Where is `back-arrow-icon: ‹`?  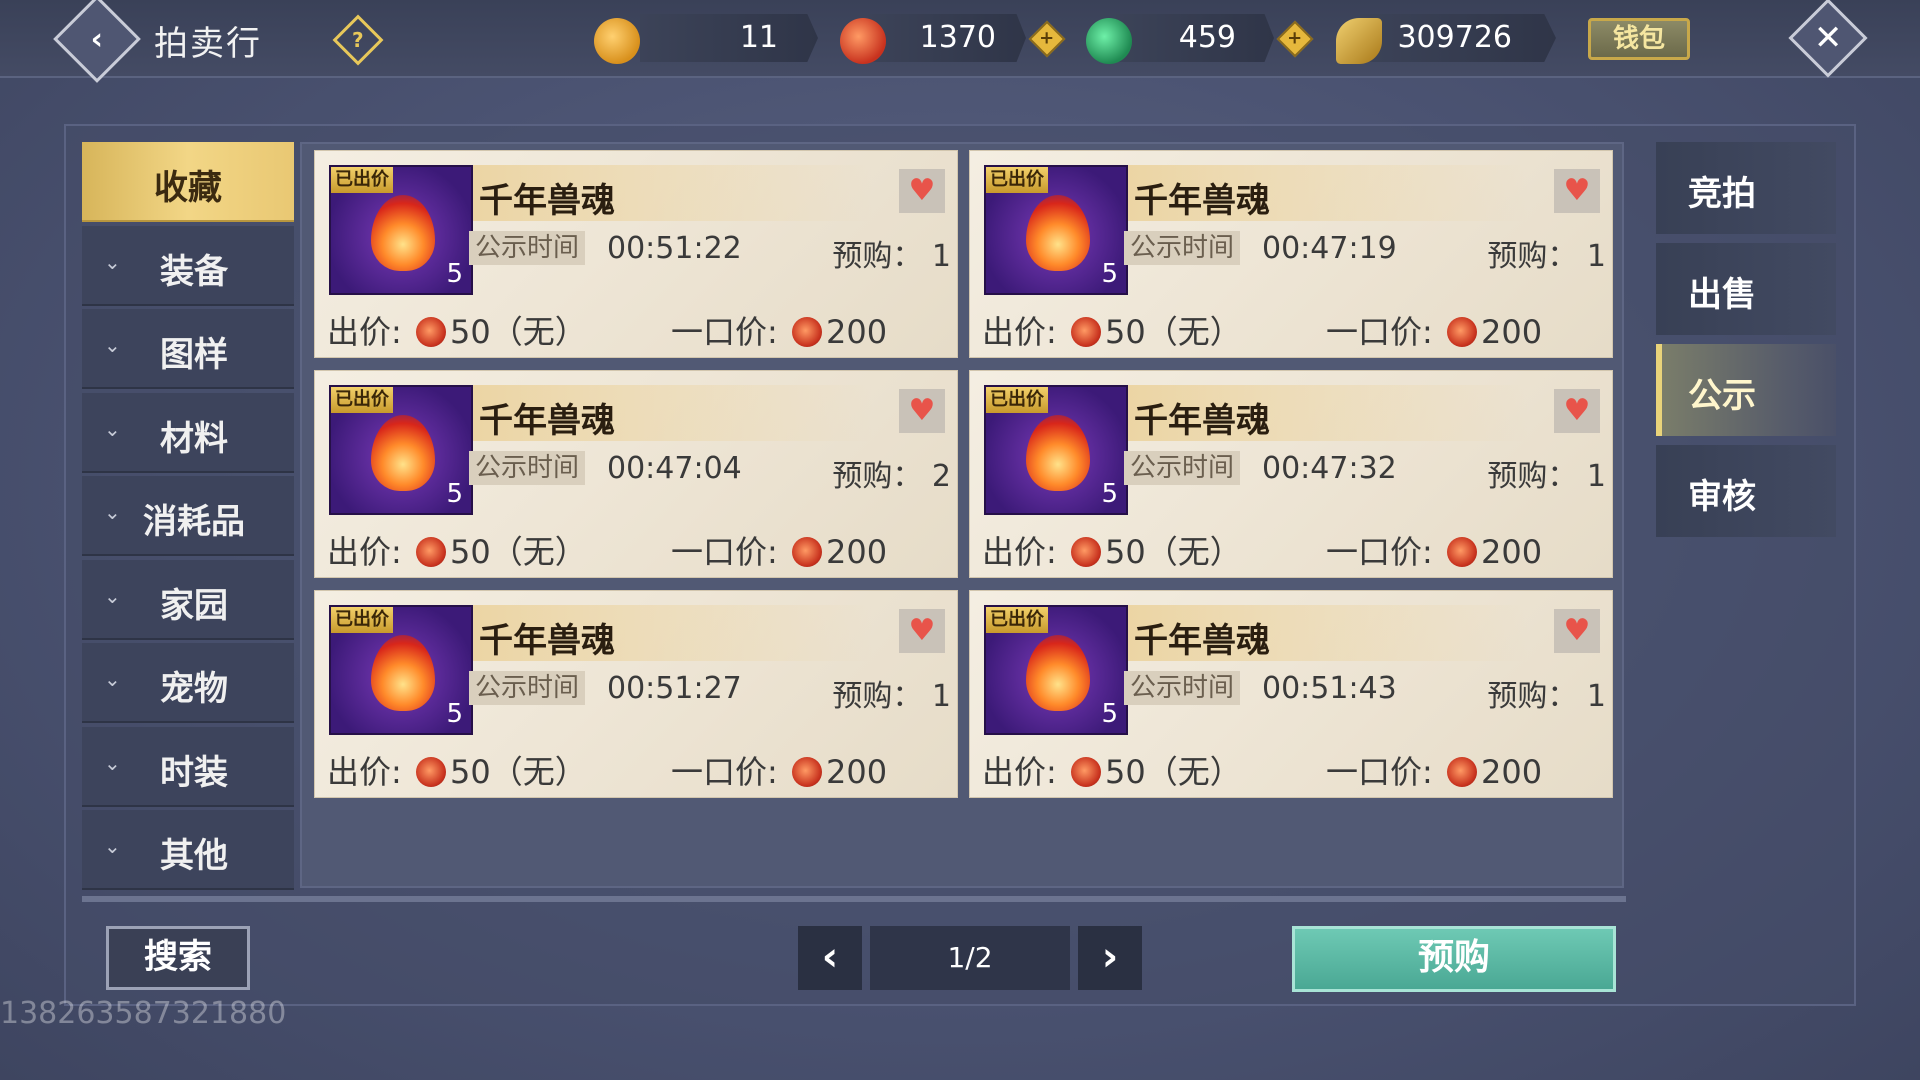
back-arrow-icon: ‹ is located at coordinates (97, 39).